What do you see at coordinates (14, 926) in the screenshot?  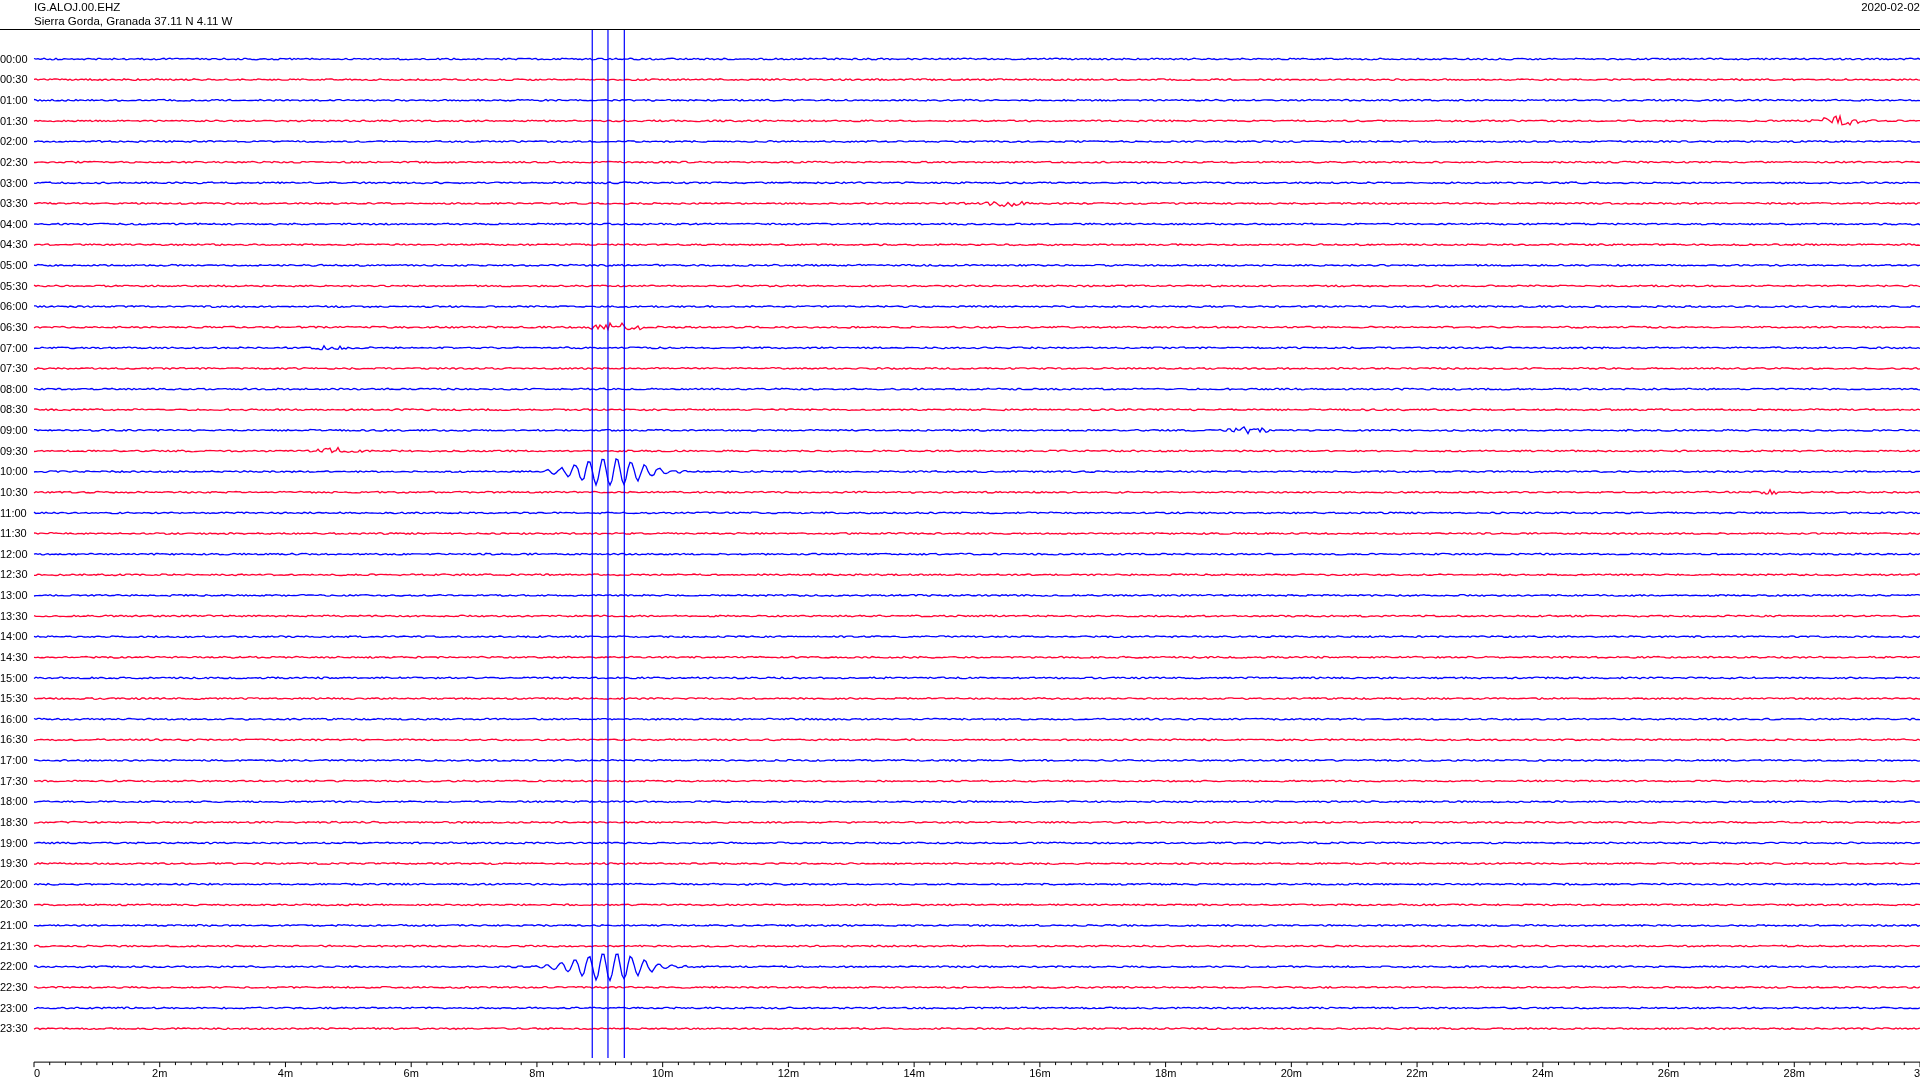 I see `row-time-label: 21:00` at bounding box center [14, 926].